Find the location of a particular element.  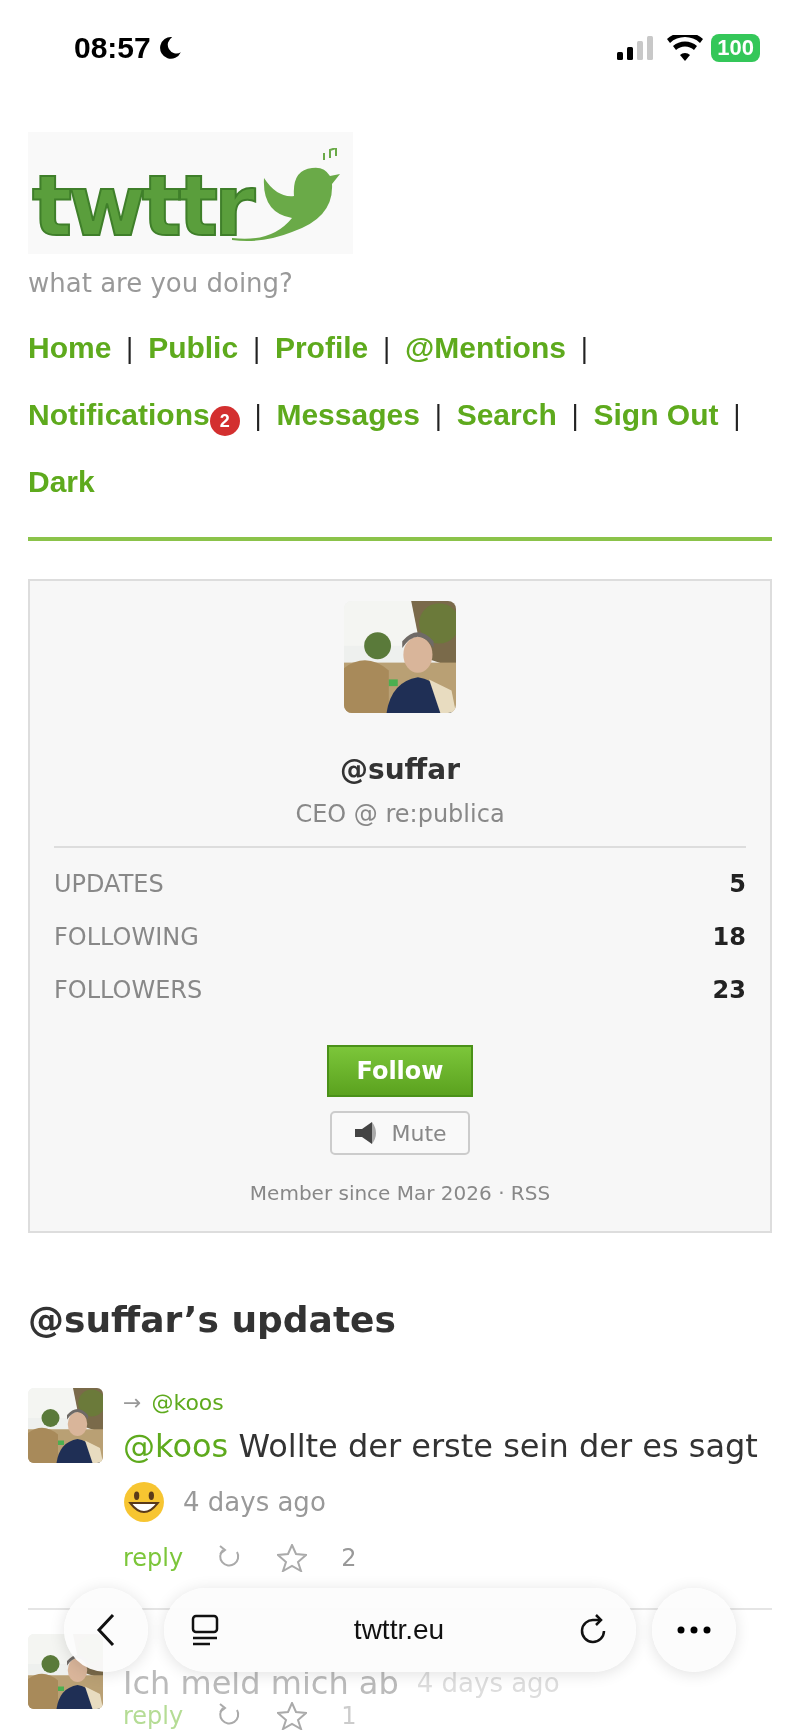

notification-badge: 2 is located at coordinates (224, 421).